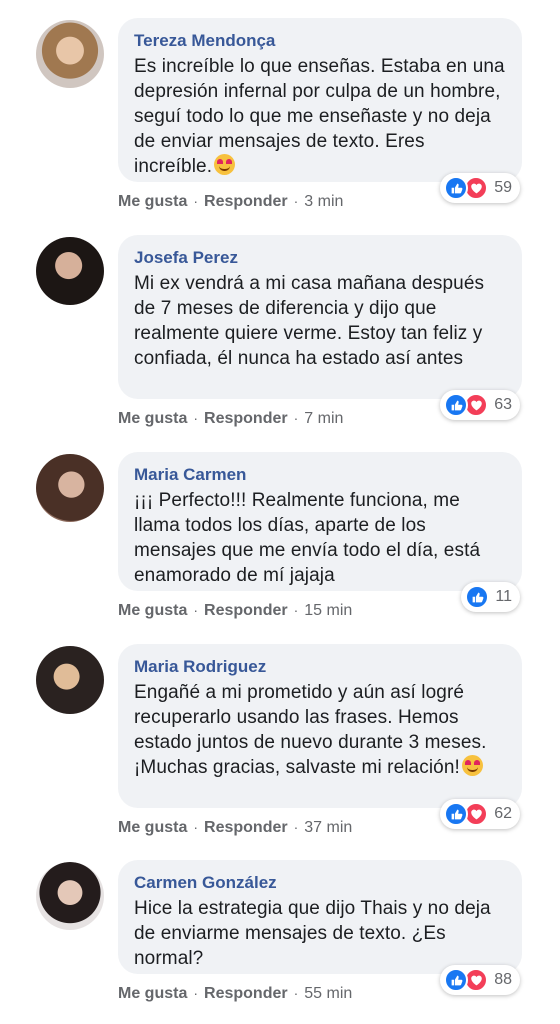 Image resolution: width=560 pixels, height=1024 pixels. What do you see at coordinates (503, 979) in the screenshot?
I see `reaction-count: 88` at bounding box center [503, 979].